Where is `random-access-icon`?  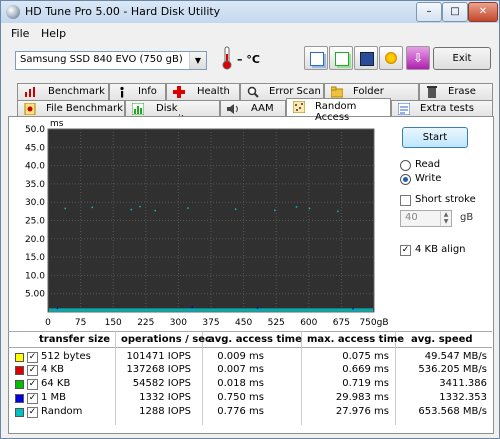 random-access-icon is located at coordinates (299, 107).